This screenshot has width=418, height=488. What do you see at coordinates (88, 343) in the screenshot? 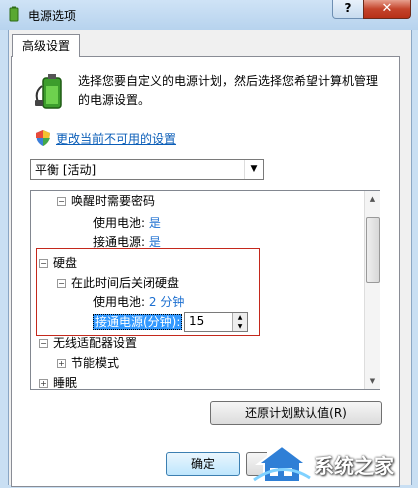
I see `tree-item-wireless: − 无线适配器设置` at bounding box center [88, 343].